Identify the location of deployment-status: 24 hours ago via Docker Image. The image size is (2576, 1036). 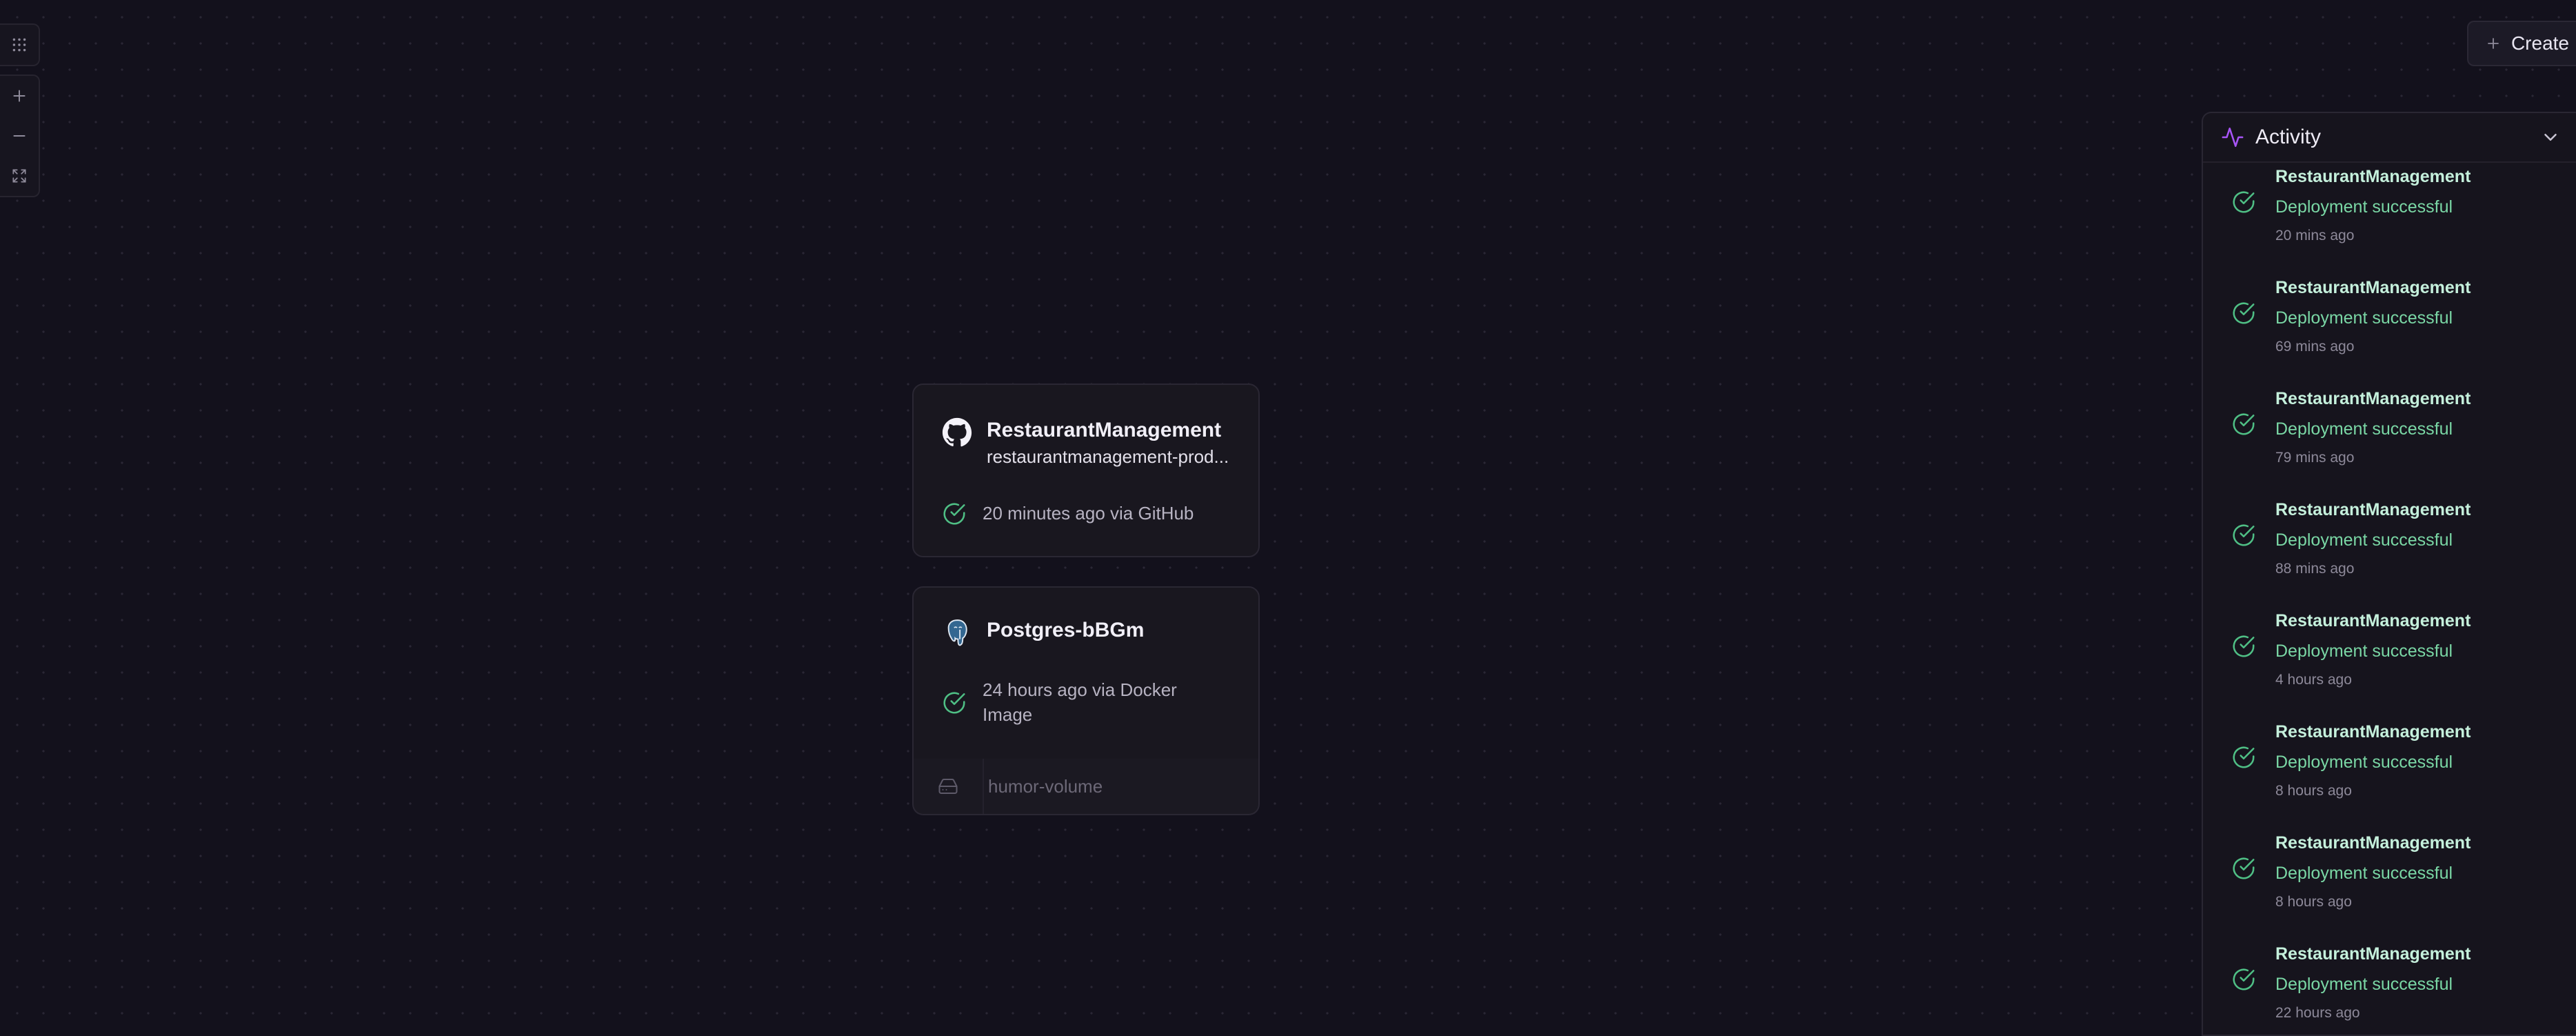
(1072, 702).